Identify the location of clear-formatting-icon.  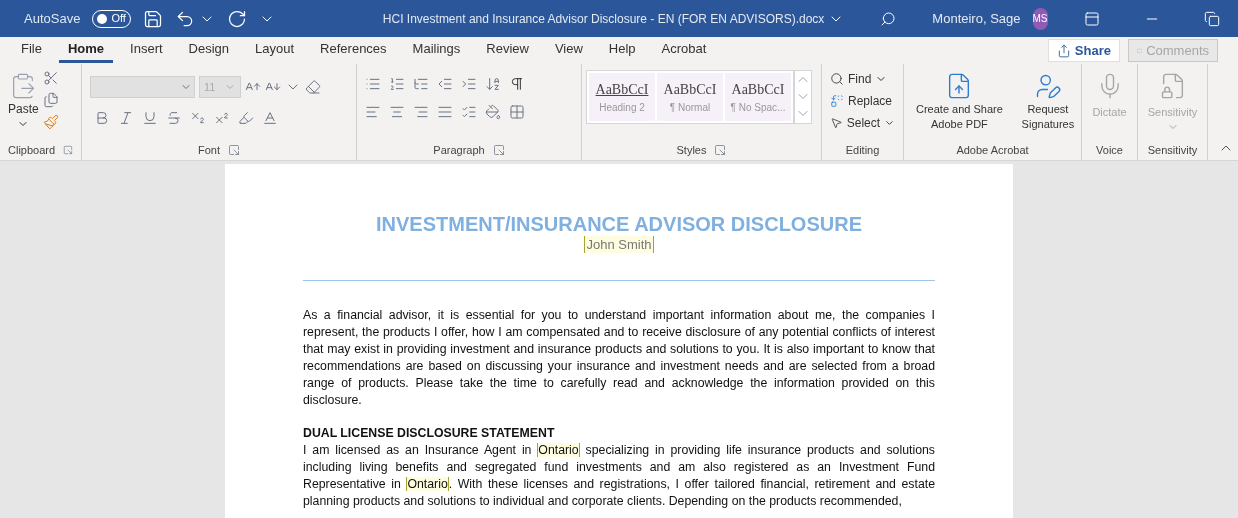
(313, 87).